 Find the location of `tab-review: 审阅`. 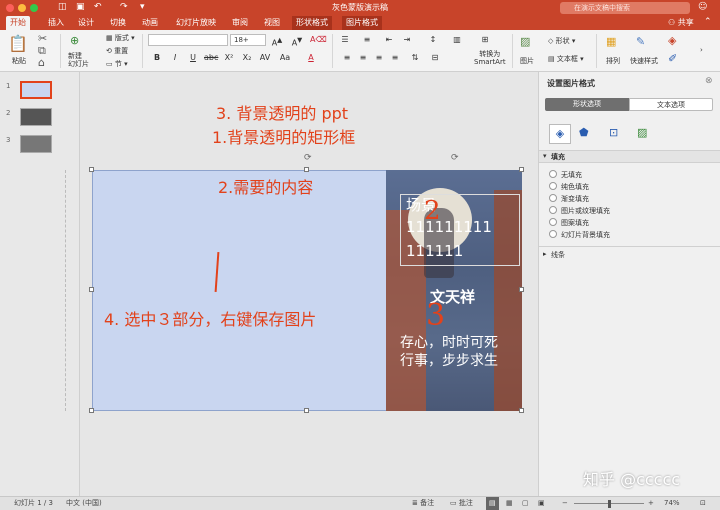

tab-review: 审阅 is located at coordinates (240, 23).